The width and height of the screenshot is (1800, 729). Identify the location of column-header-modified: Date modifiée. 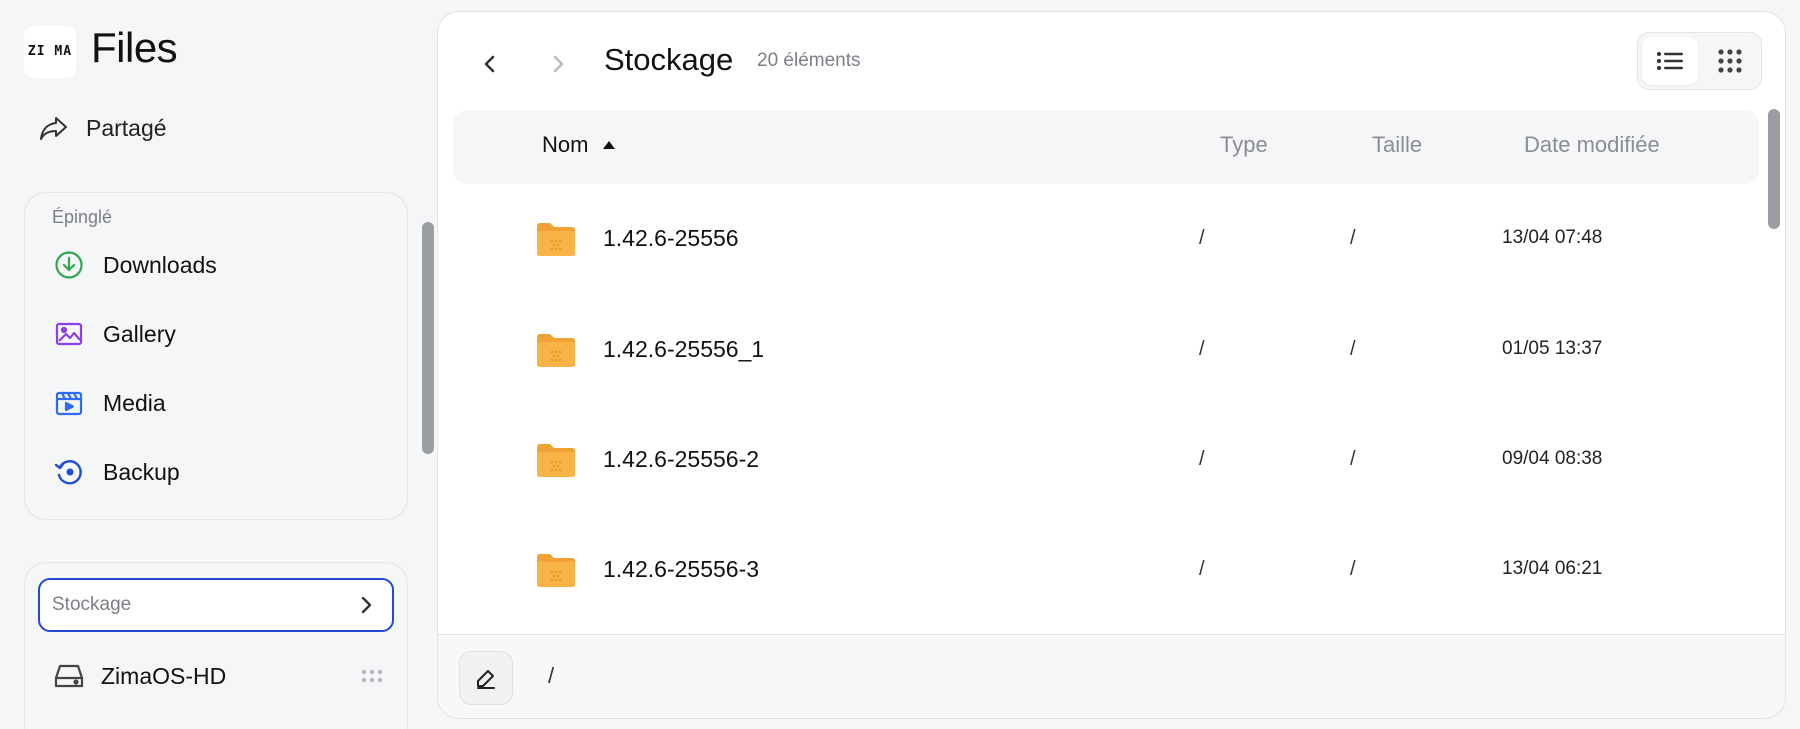
(1592, 145).